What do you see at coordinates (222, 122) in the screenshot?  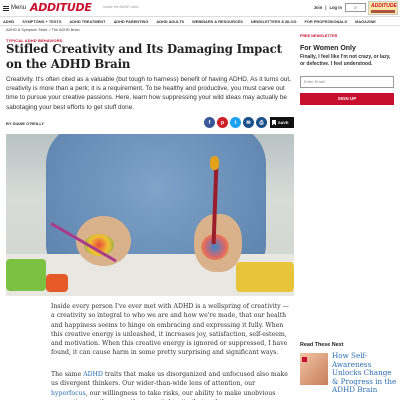 I see `pinterest-icon: p` at bounding box center [222, 122].